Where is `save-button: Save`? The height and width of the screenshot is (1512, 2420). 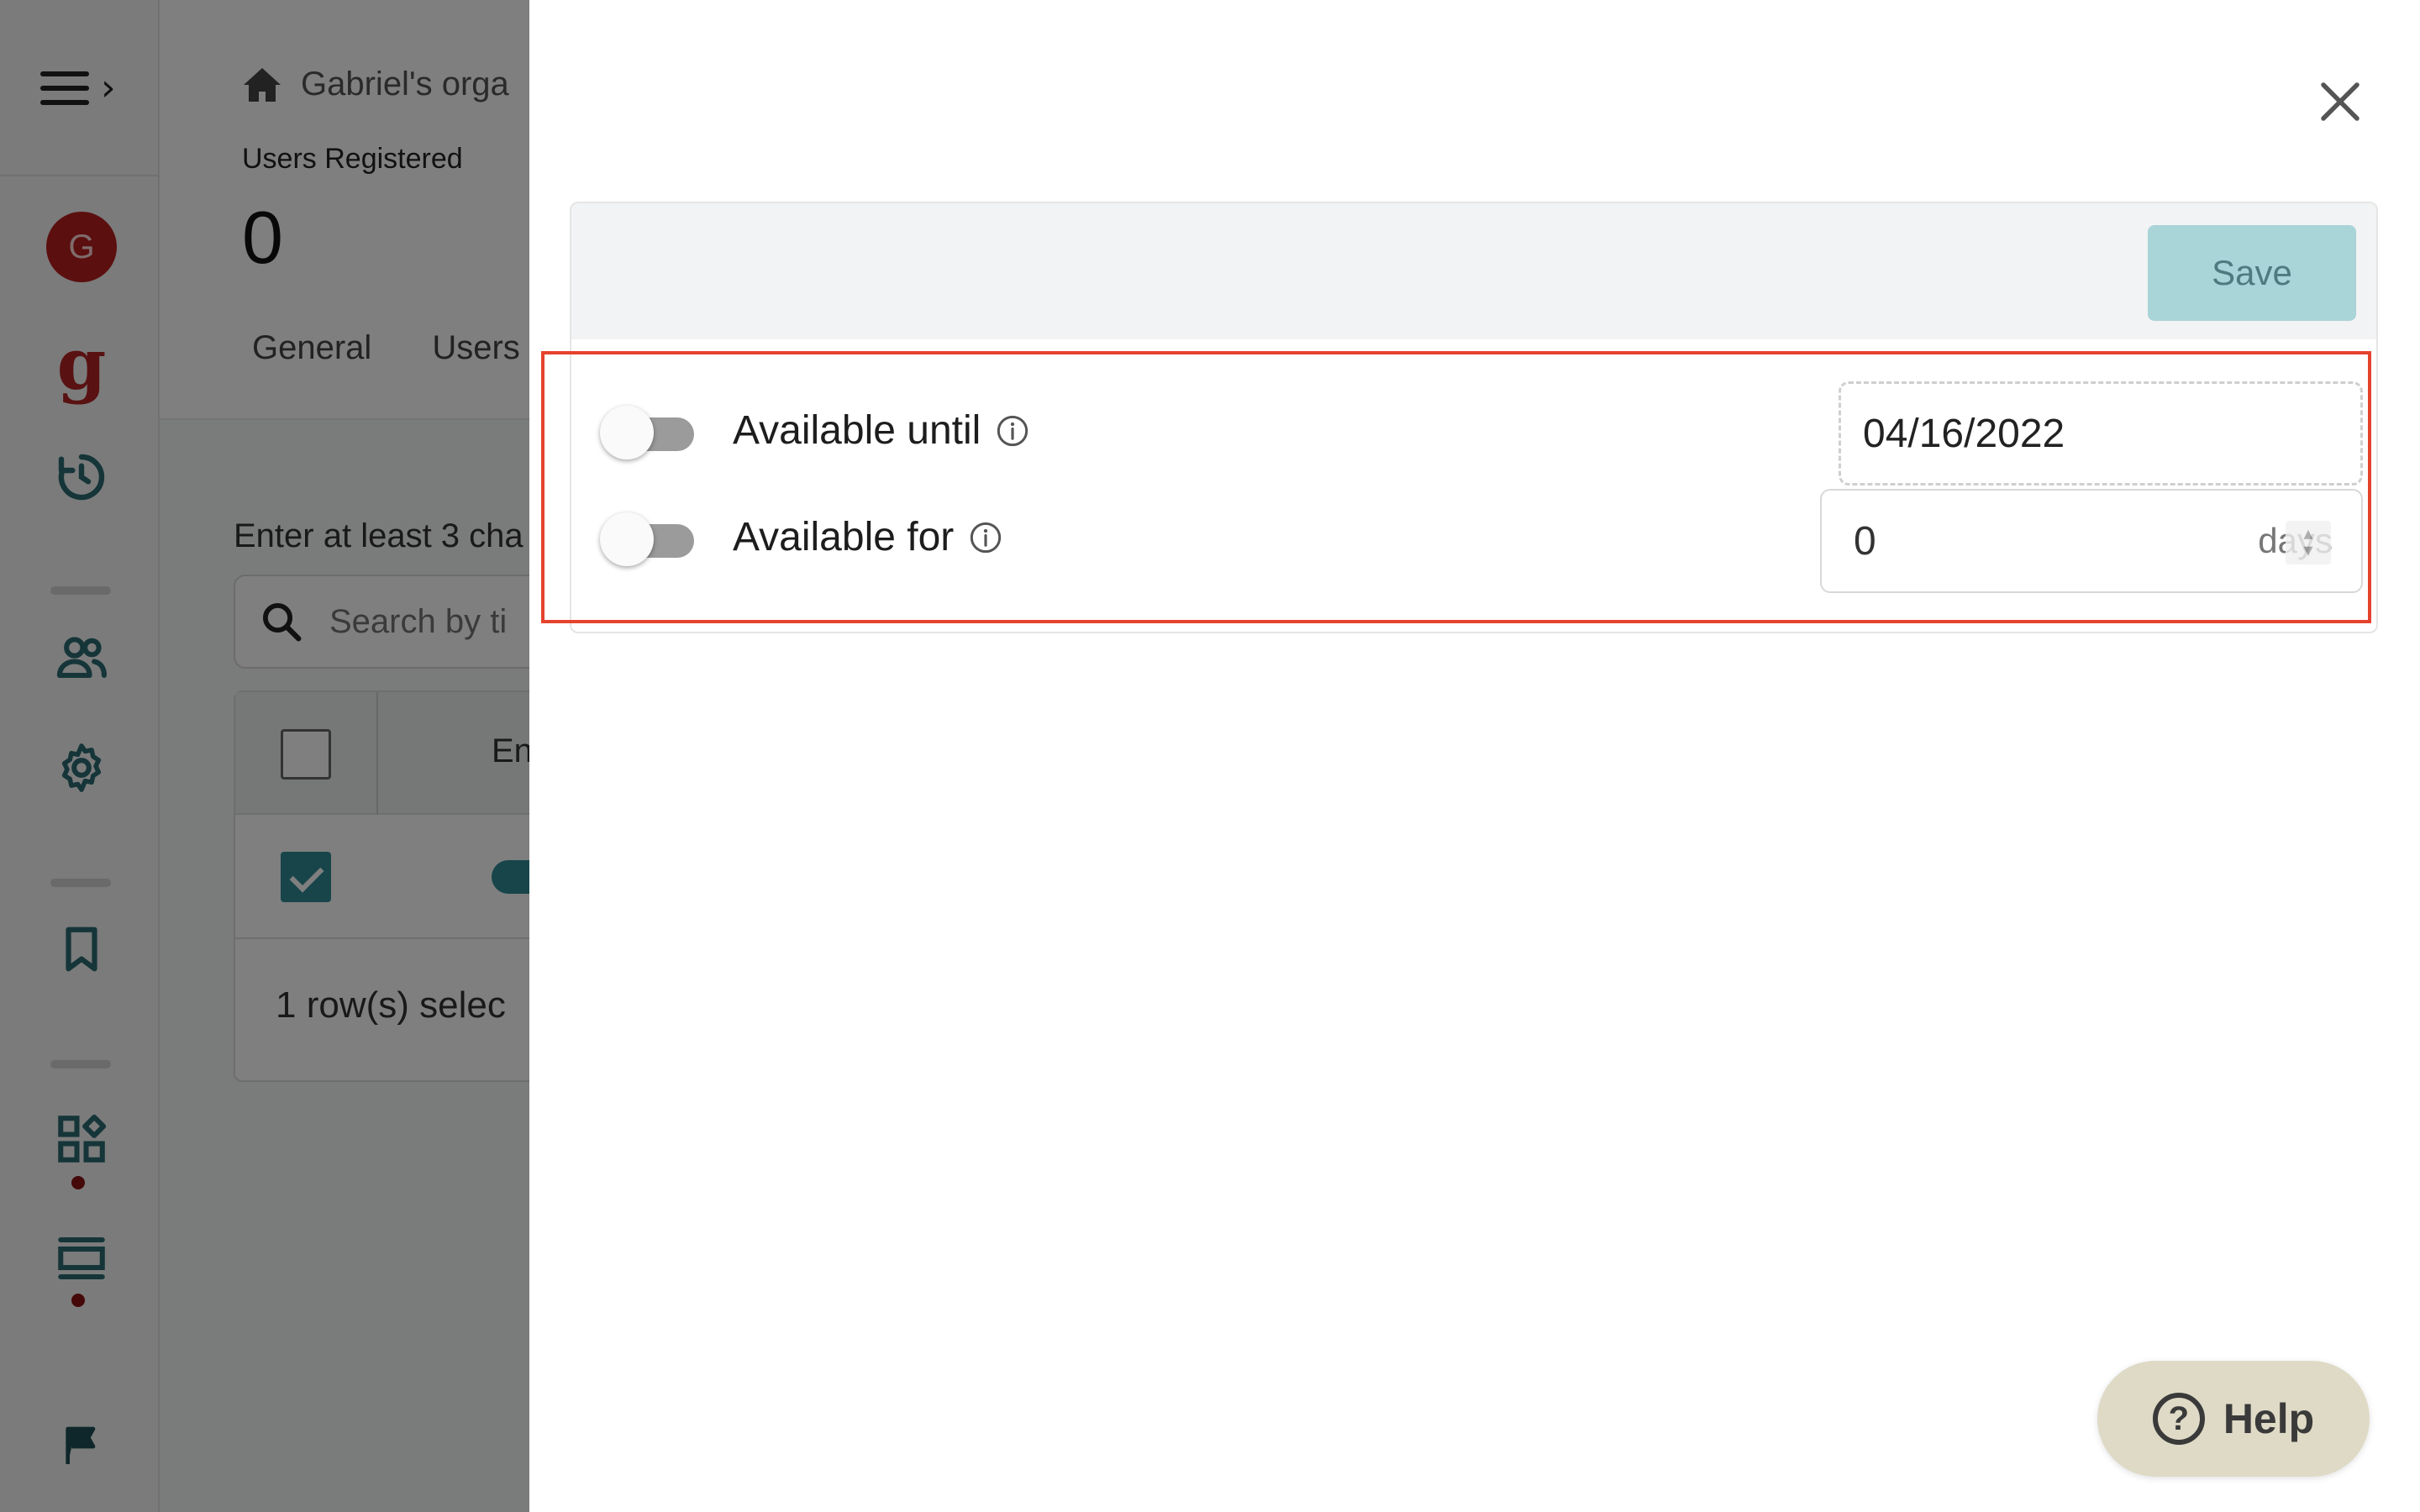 save-button: Save is located at coordinates (2252, 273).